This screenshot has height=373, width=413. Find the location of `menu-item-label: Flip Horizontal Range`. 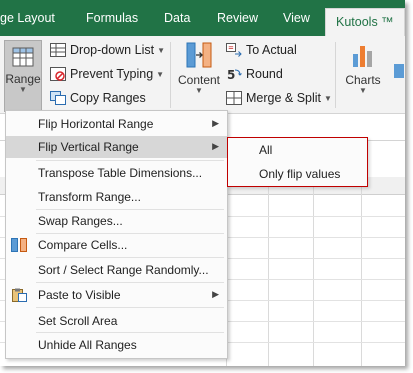

menu-item-label: Flip Horizontal Range is located at coordinates (96, 124).